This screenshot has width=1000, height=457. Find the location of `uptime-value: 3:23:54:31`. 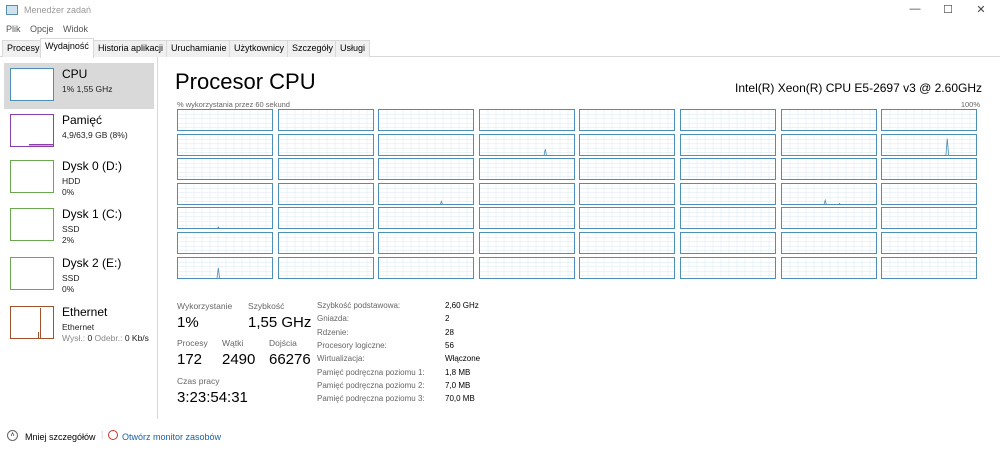

uptime-value: 3:23:54:31 is located at coordinates (212, 397).